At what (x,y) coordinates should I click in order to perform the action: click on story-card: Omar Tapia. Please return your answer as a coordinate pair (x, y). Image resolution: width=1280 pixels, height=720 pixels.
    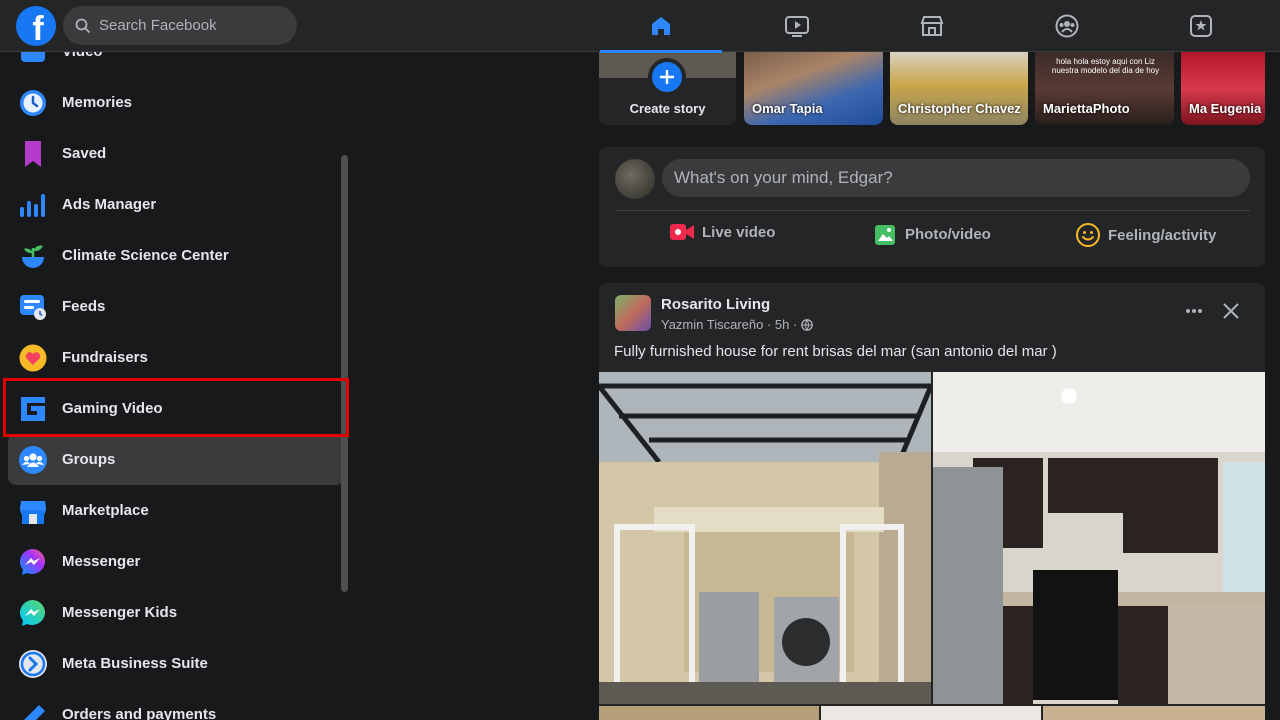
    Looking at the image, I should click on (813, 88).